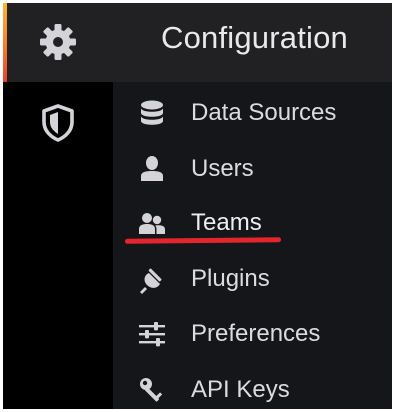 Image resolution: width=395 pixels, height=412 pixels. I want to click on user-icon, so click(152, 168).